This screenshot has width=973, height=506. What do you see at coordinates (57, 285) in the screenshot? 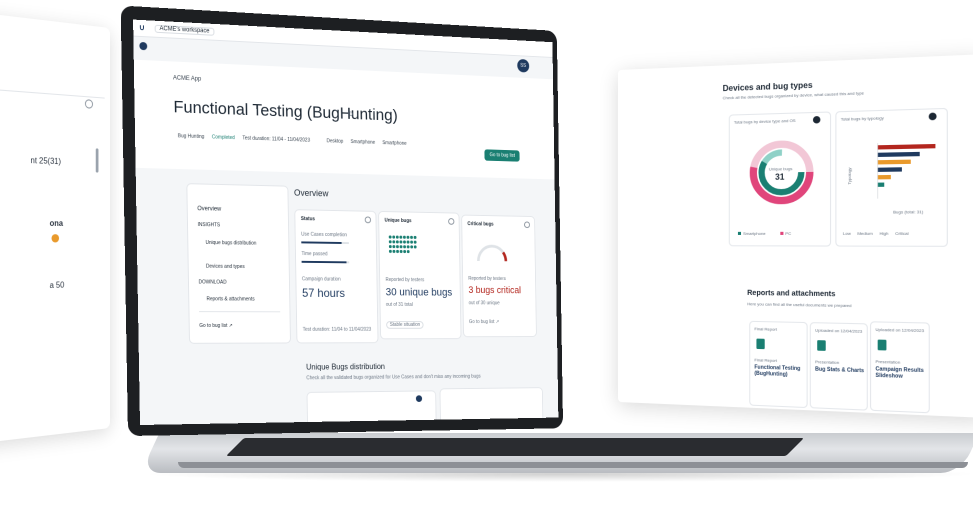
I see `left-value-text: a 50` at bounding box center [57, 285].